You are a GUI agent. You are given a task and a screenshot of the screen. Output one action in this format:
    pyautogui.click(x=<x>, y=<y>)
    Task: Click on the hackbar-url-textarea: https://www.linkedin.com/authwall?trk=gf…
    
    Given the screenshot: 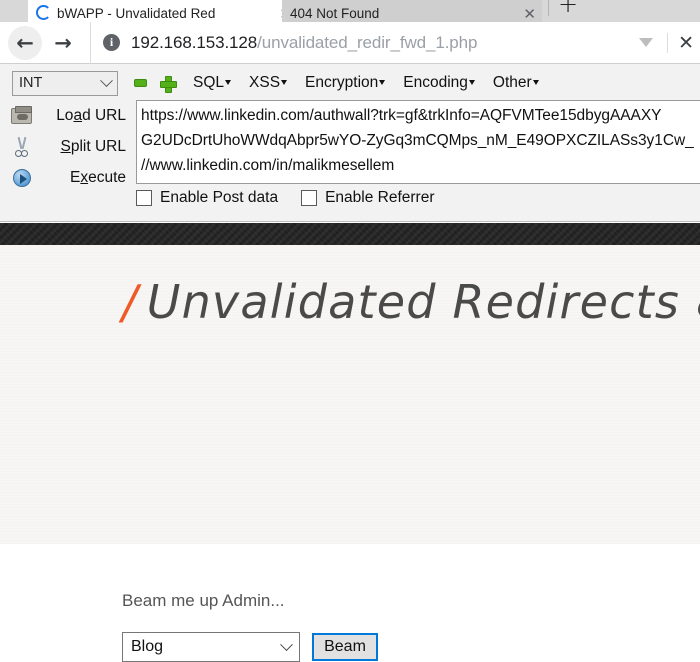 What is the action you would take?
    pyautogui.click(x=418, y=142)
    